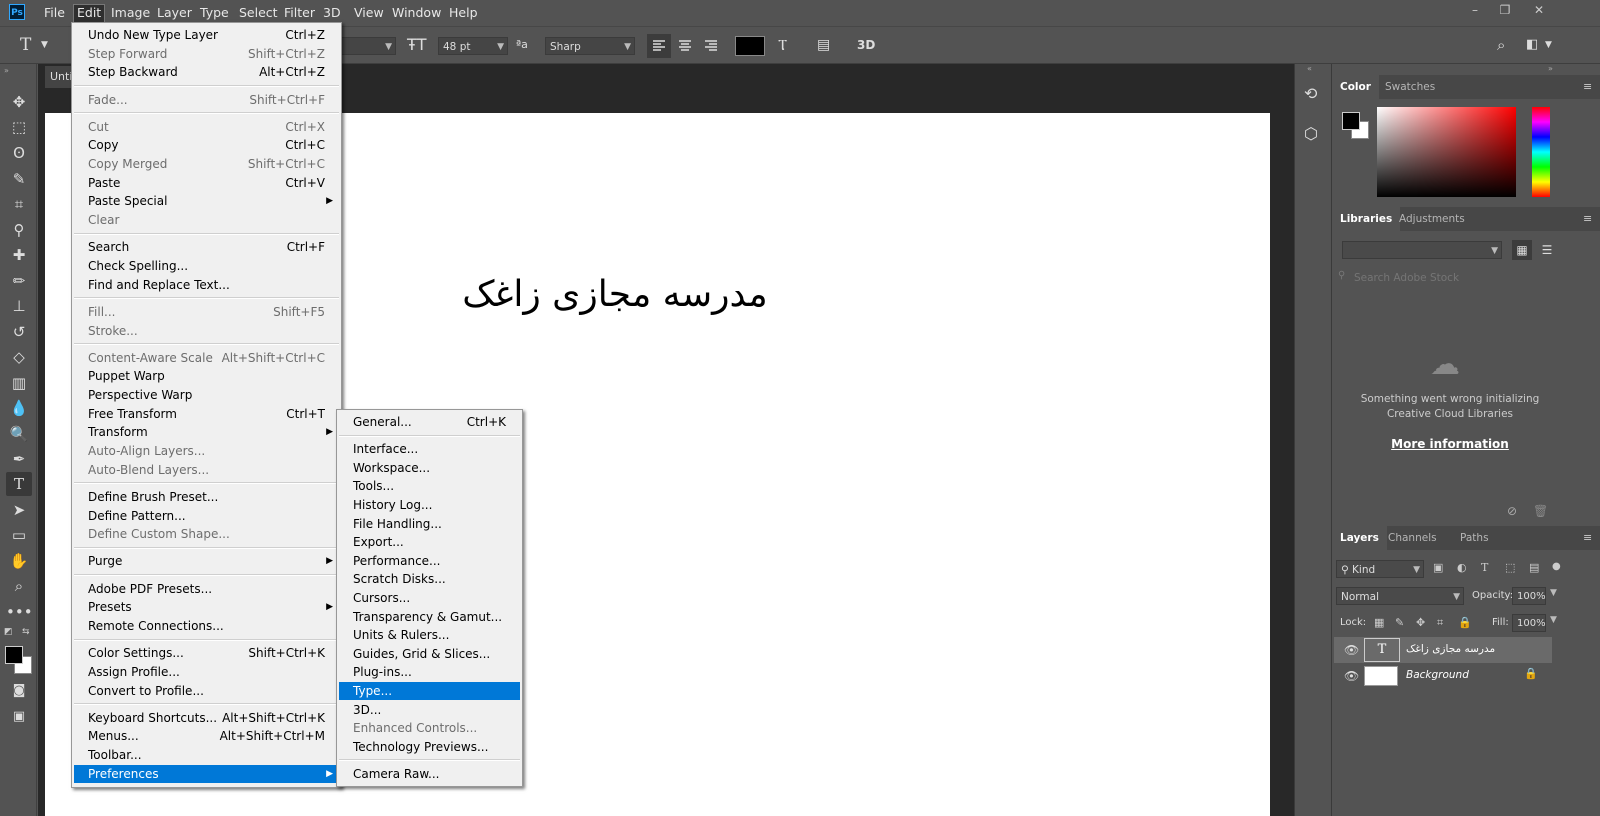 The width and height of the screenshot is (1600, 816). I want to click on move-tool-icon: ✥, so click(19, 102).